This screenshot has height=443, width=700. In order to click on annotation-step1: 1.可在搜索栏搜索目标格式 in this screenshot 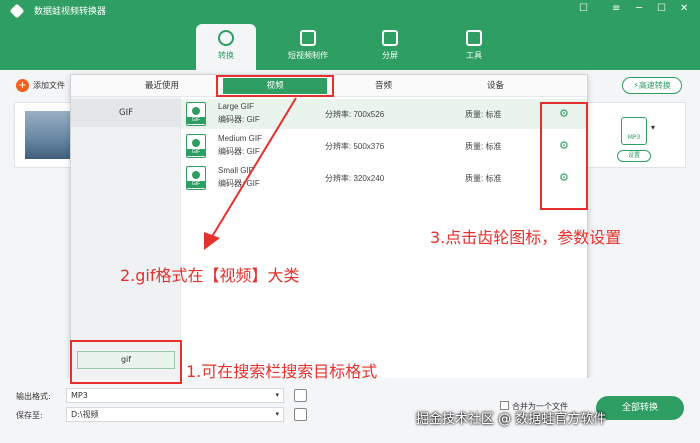, I will do `click(282, 371)`.